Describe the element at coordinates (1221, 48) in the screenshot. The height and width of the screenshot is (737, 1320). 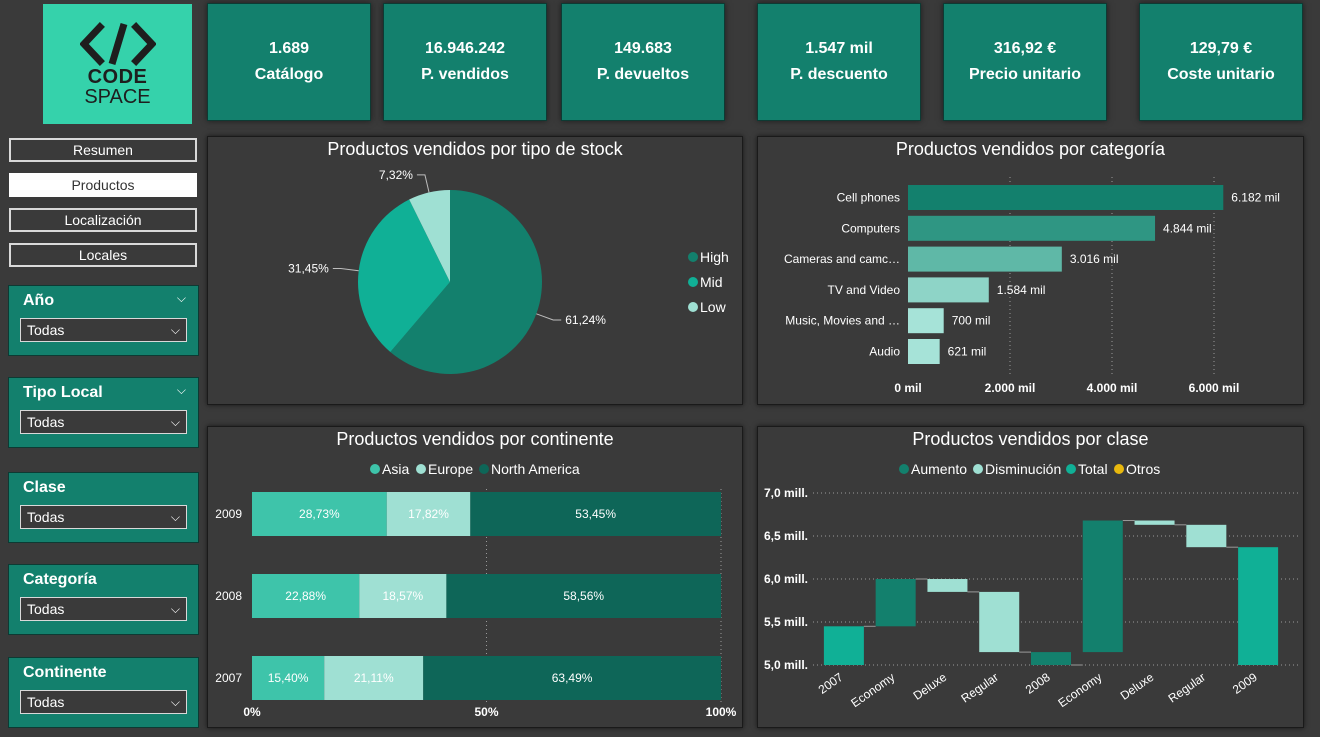
I see `kpi-value: 129,79 €` at that location.